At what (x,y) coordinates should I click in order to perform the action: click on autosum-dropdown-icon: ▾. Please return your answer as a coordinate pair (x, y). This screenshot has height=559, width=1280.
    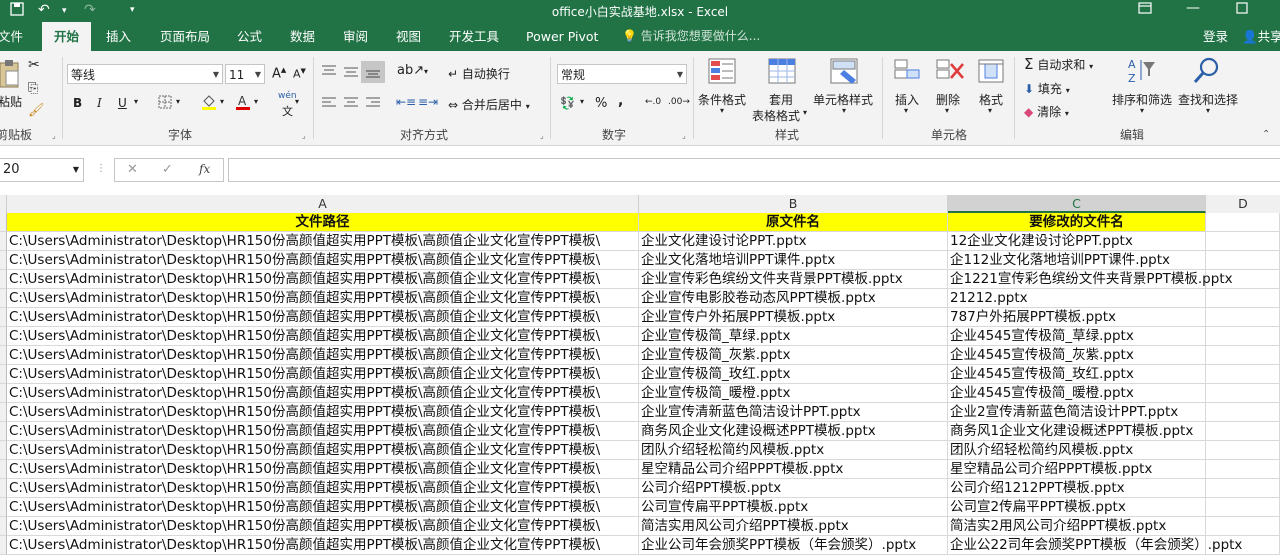
    Looking at the image, I should click on (1091, 66).